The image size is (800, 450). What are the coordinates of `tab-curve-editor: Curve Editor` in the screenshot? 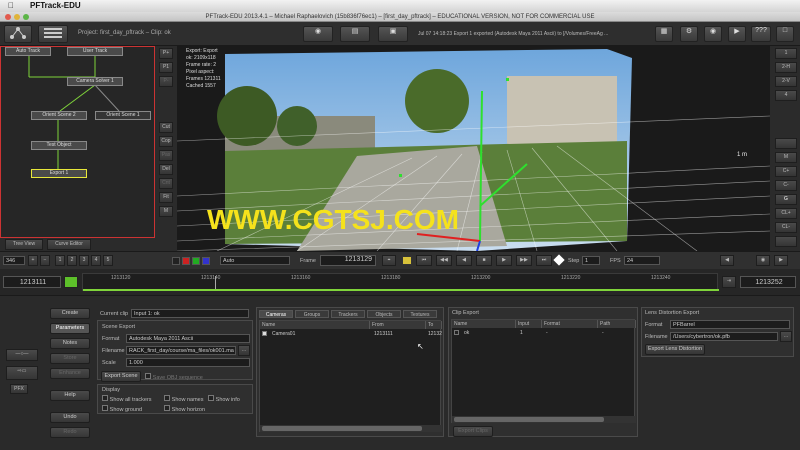 It's located at (69, 244).